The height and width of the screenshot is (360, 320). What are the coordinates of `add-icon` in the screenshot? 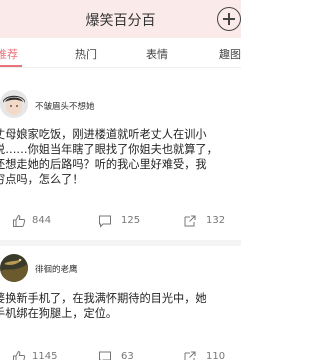 It's located at (229, 19).